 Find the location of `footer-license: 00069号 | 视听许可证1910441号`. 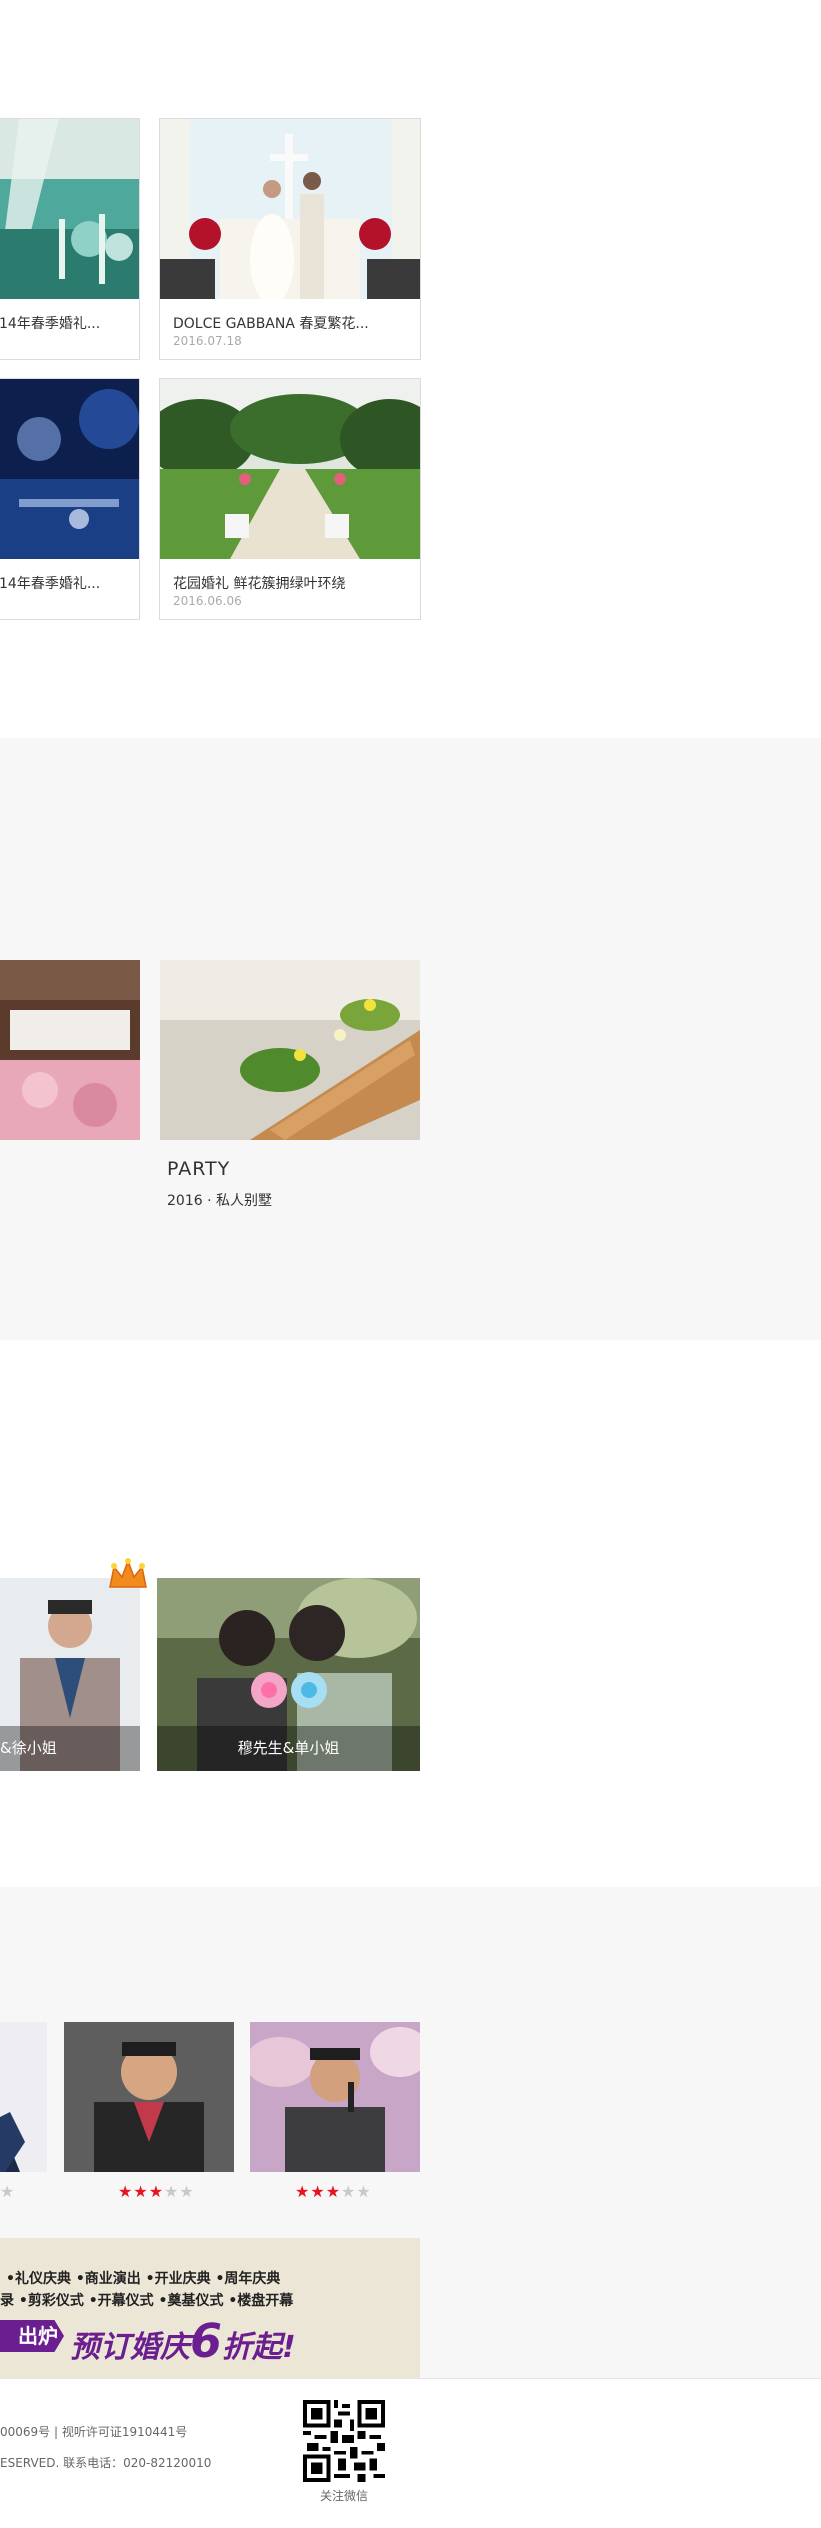

footer-license: 00069号 | 视听许可证1910441号 is located at coordinates (94, 2432).